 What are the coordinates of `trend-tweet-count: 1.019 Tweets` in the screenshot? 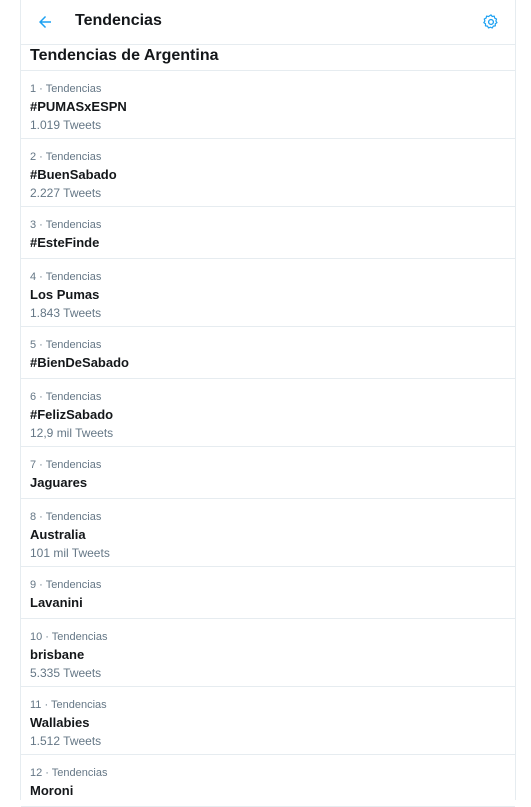 It's located at (66, 125).